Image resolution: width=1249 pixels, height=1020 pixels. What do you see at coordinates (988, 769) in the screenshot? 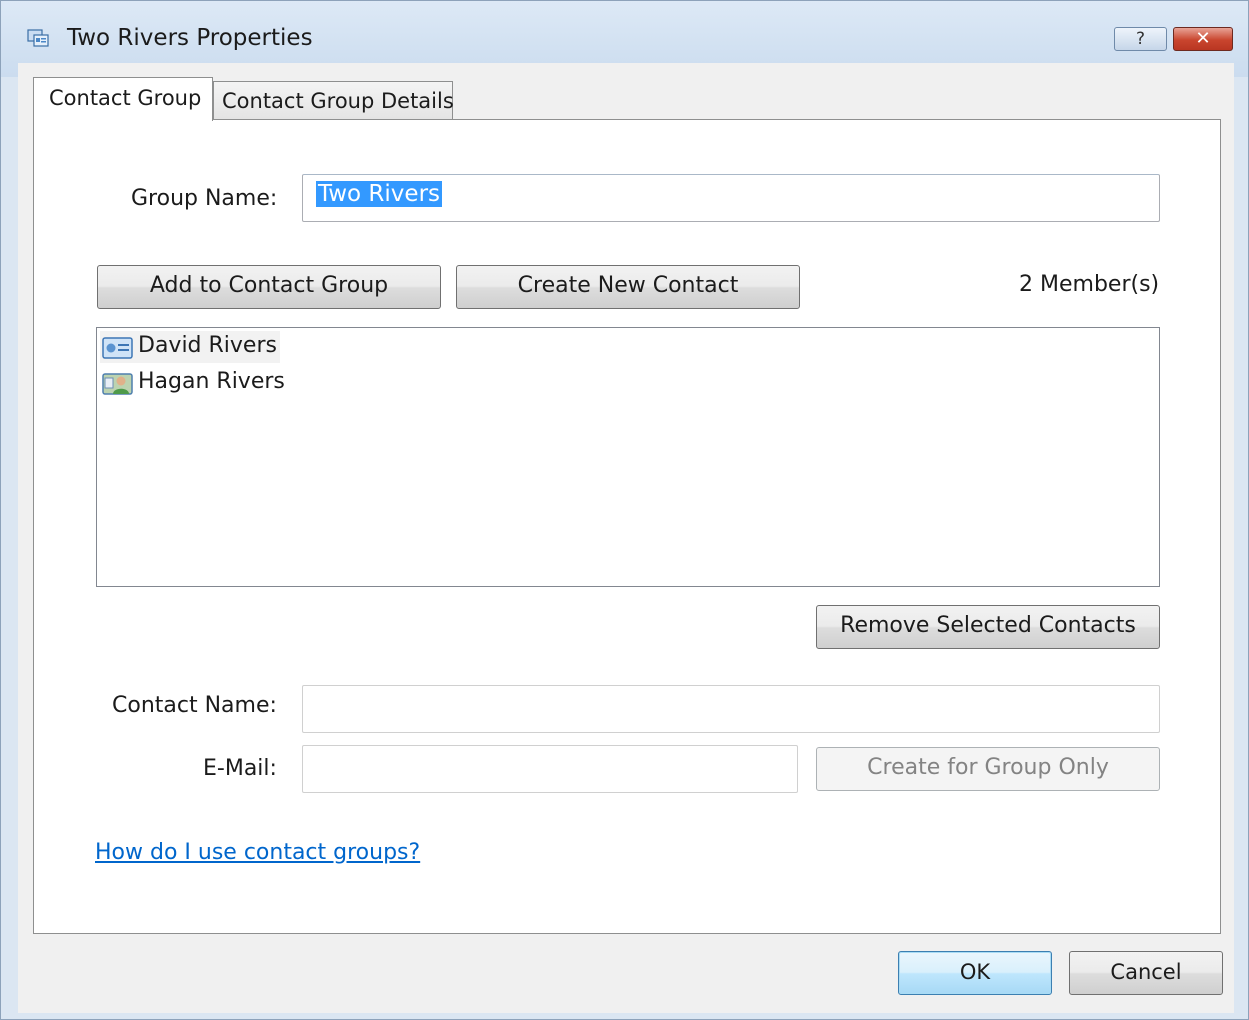
I see `create-for-group-only-button: Create for Group Only` at bounding box center [988, 769].